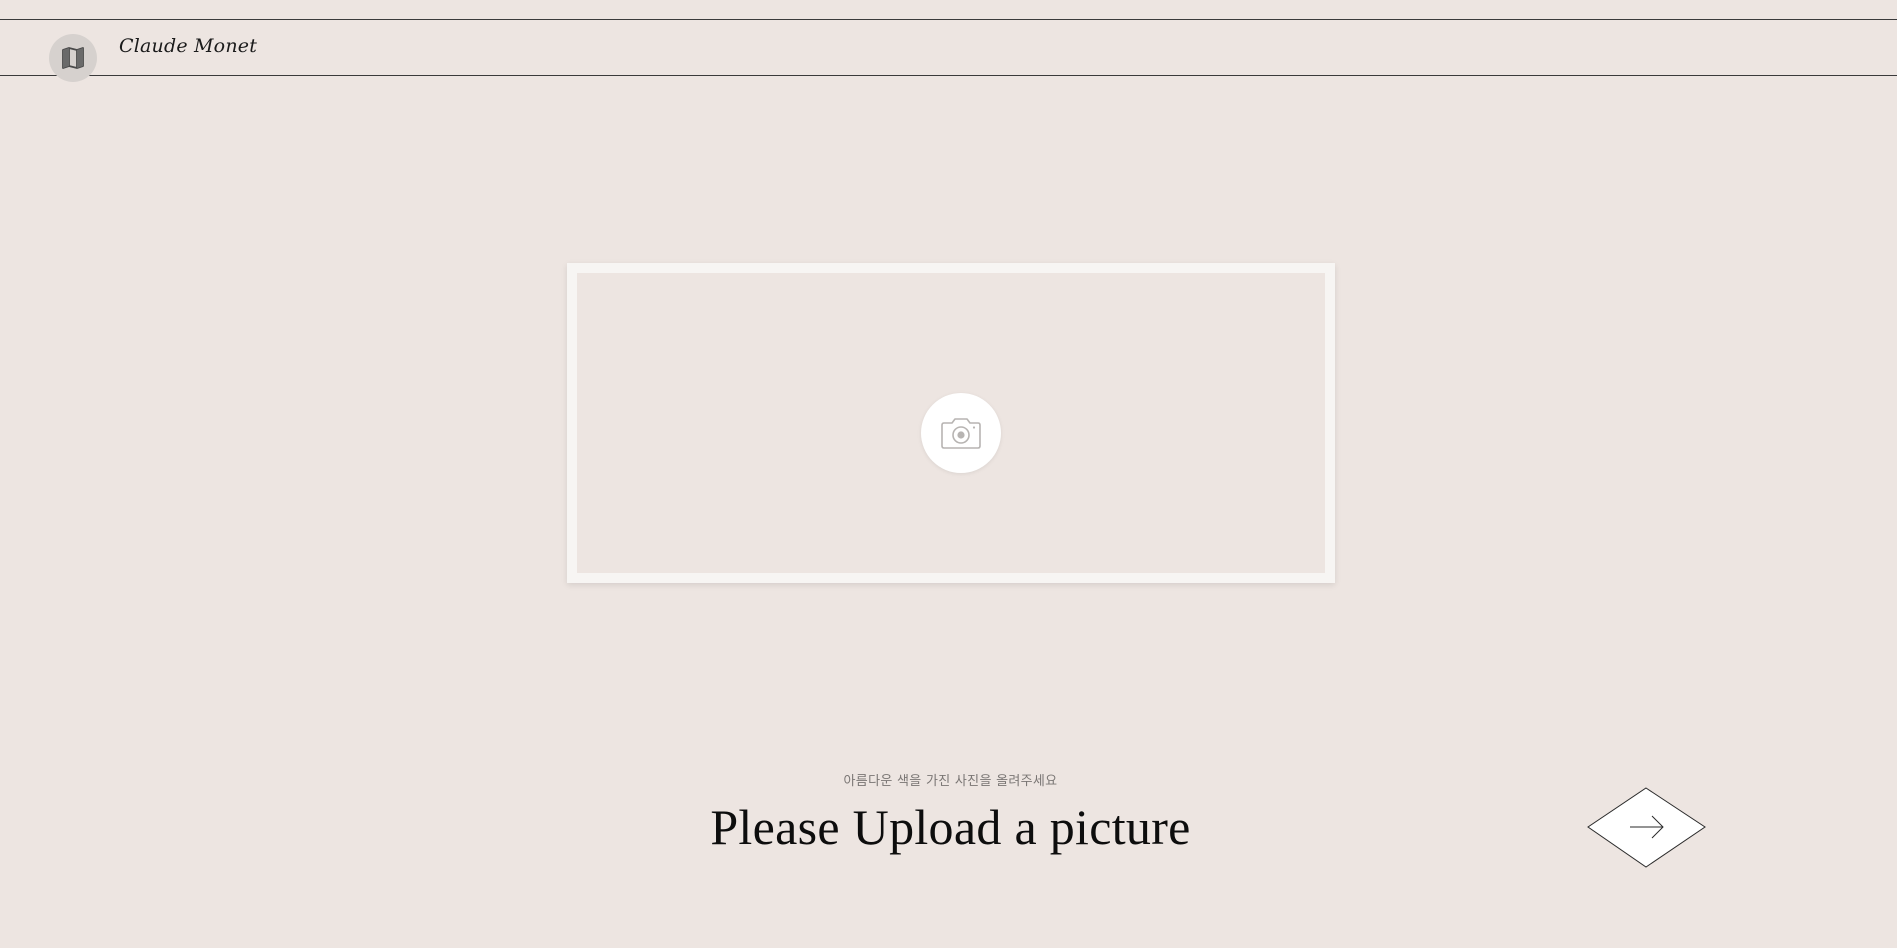  I want to click on upload-preview, so click(951, 423).